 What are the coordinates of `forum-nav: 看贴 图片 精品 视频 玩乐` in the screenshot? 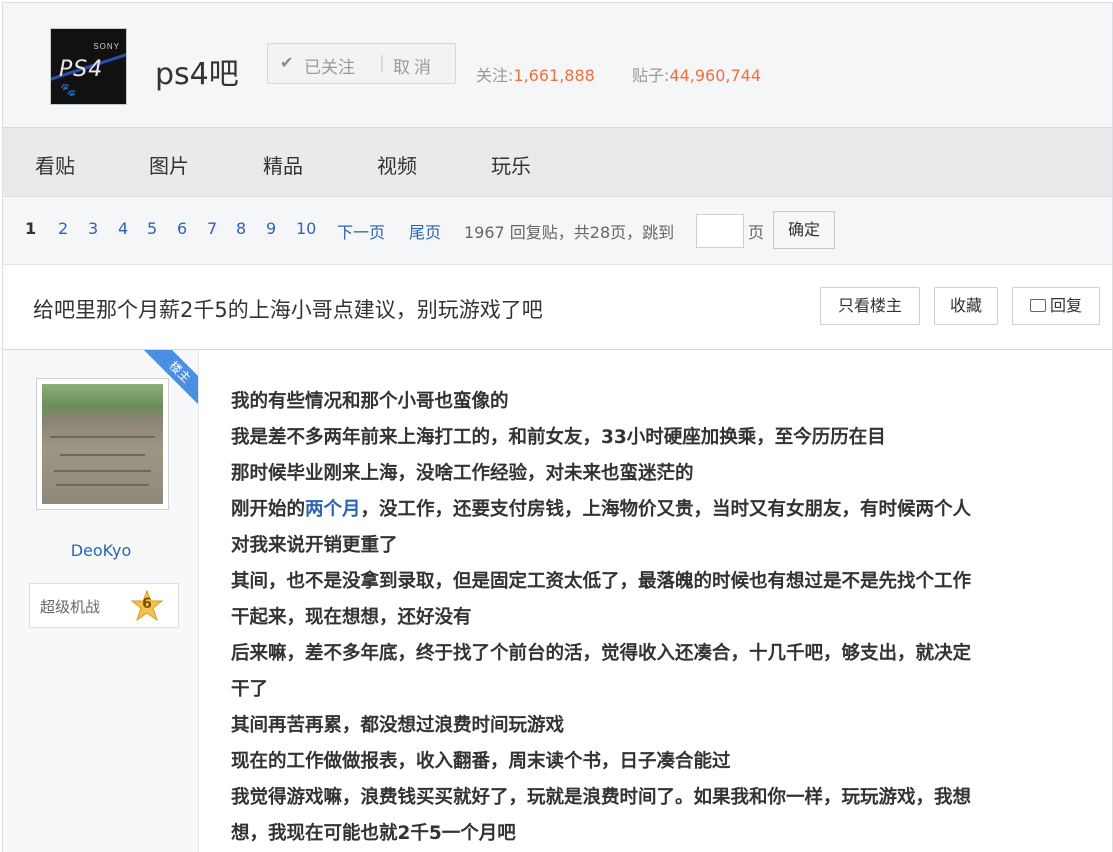 It's located at (557, 162).